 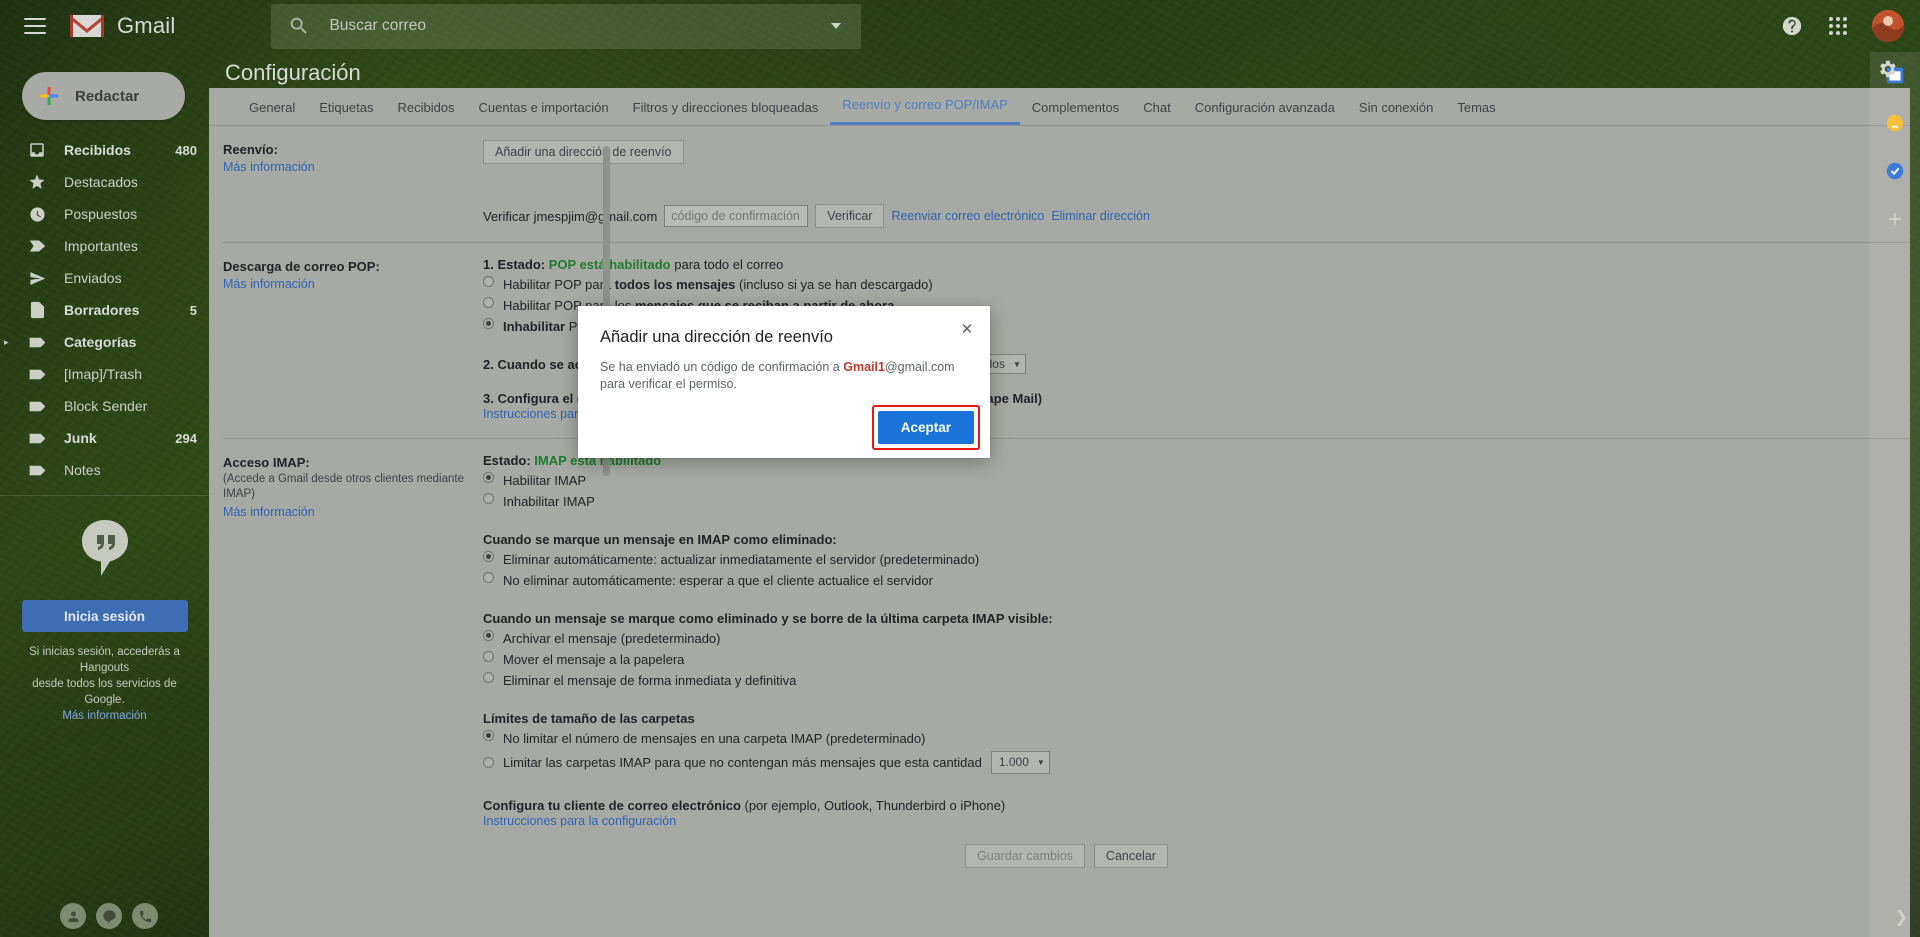 I want to click on accept-button-highlight: Aceptar, so click(x=925, y=427).